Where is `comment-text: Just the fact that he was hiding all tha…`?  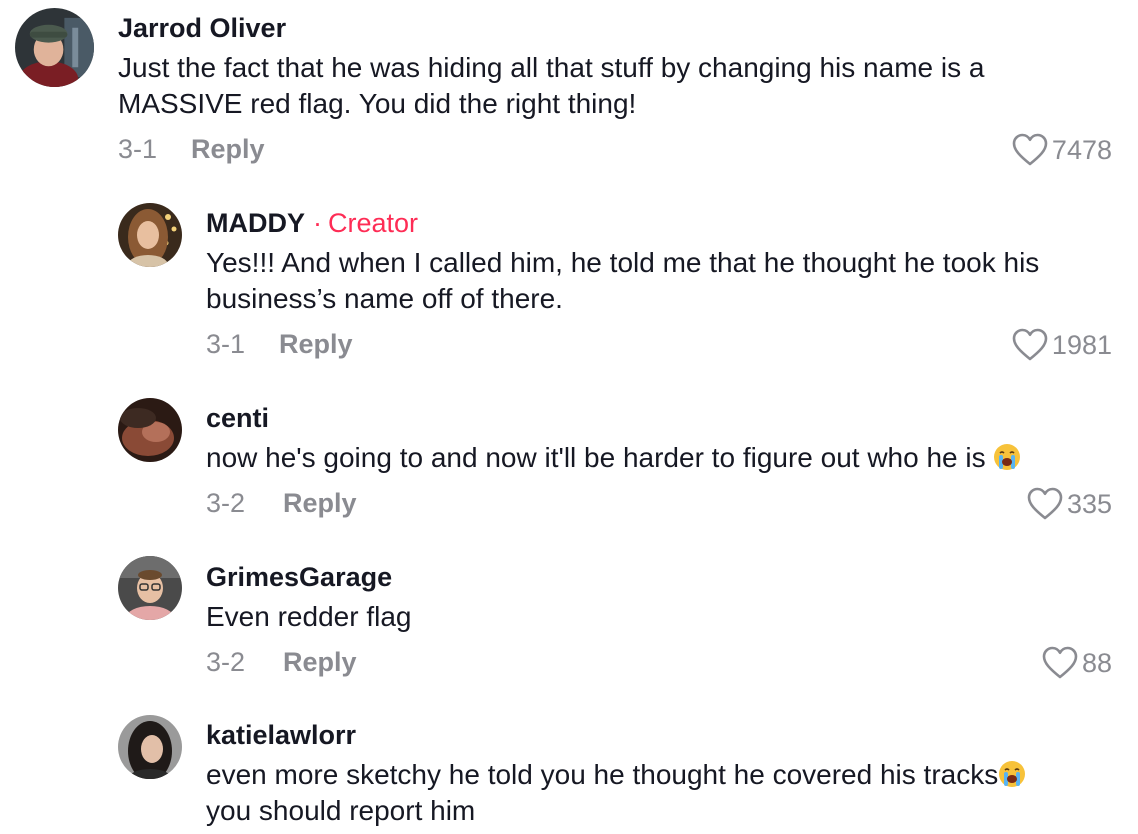
comment-text: Just the fact that he was hiding all tha… is located at coordinates (551, 85).